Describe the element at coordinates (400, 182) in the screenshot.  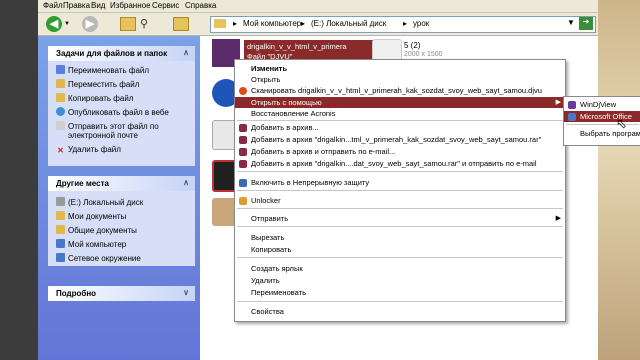
I see `menu-item-continuous-protection: Включить в Непрерывную защиту` at that location.